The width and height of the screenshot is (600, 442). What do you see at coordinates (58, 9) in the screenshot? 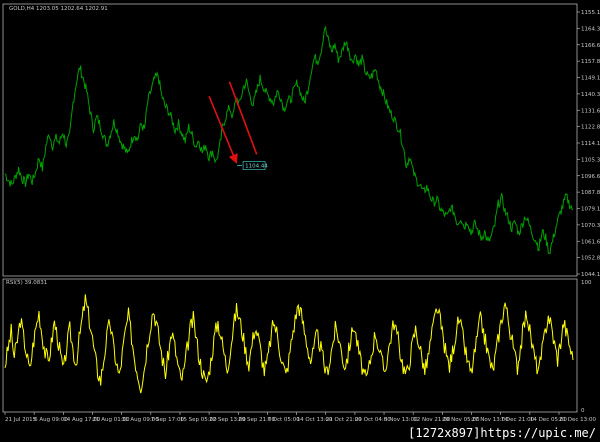
I see `price-header-label: GOLD,H4 1203.05 1202.64 1202.91` at bounding box center [58, 9].